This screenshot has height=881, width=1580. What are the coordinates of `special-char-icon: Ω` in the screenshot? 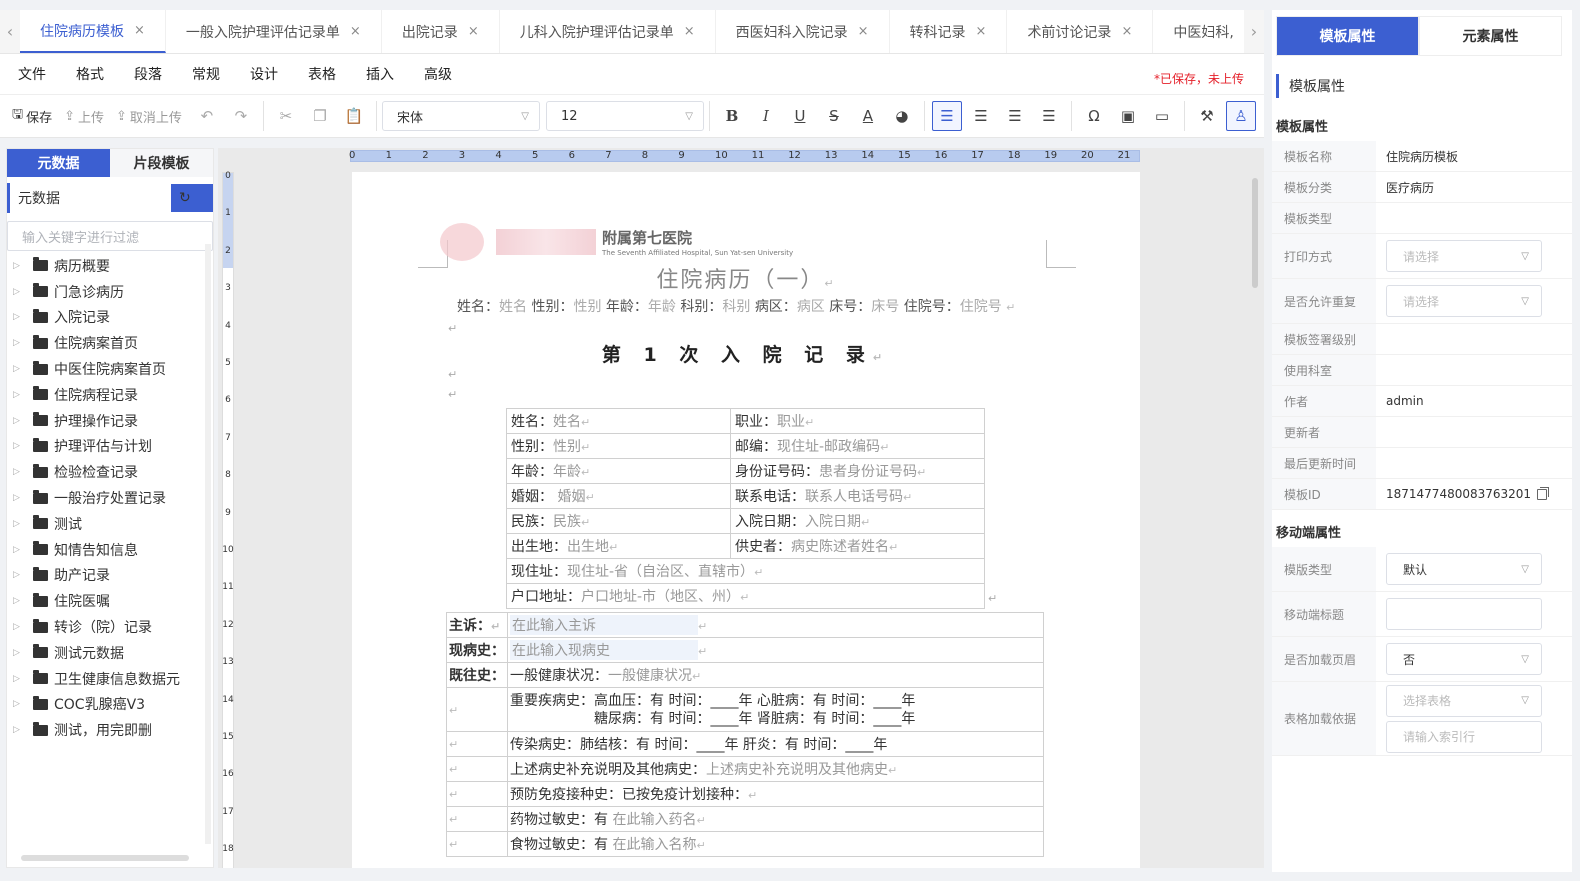 It's located at (1094, 116).